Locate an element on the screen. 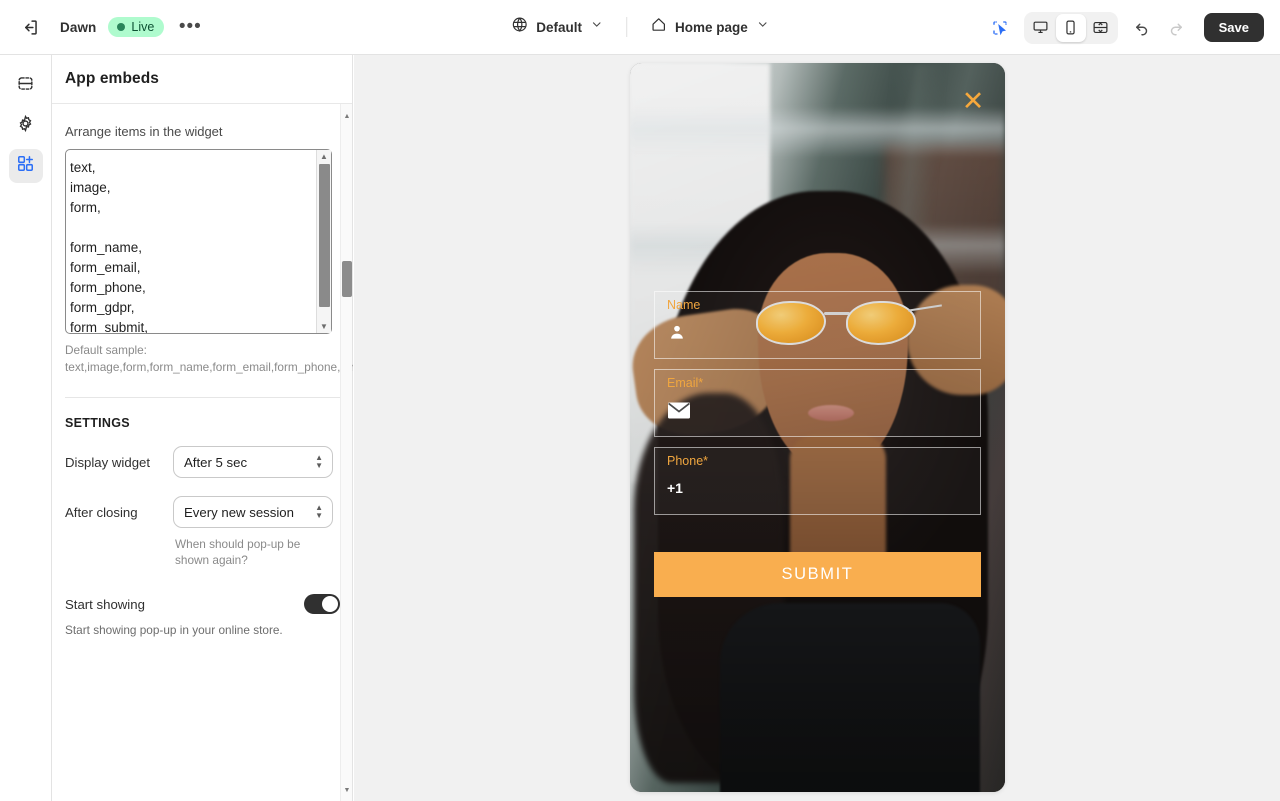 Image resolution: width=1280 pixels, height=801 pixels. sidebar-item-sections is located at coordinates (26, 86).